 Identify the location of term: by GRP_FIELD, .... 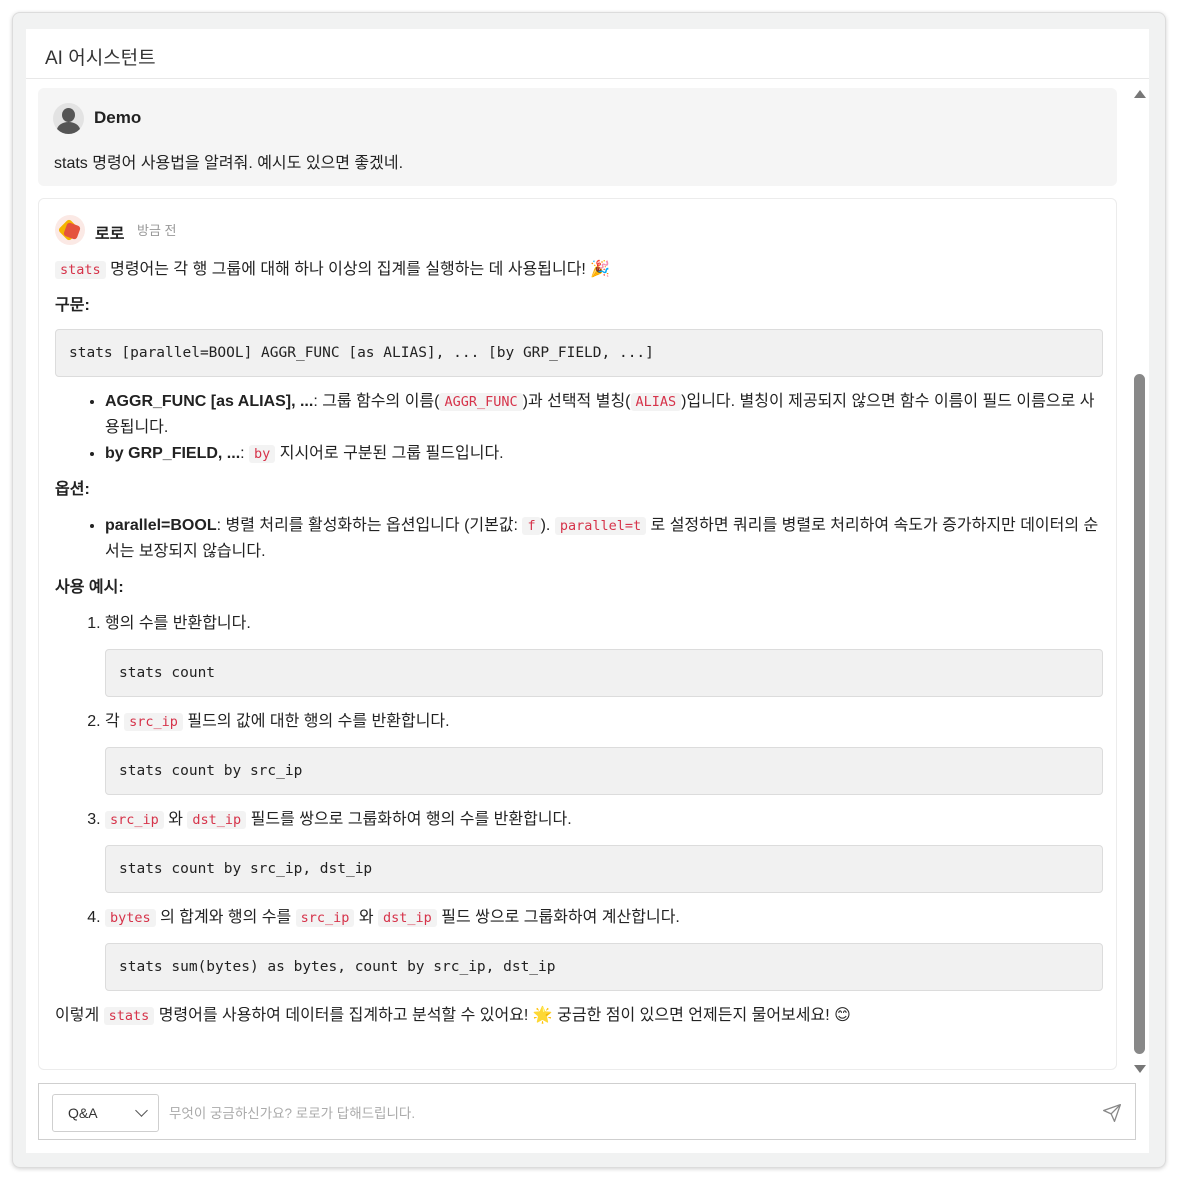
(173, 453).